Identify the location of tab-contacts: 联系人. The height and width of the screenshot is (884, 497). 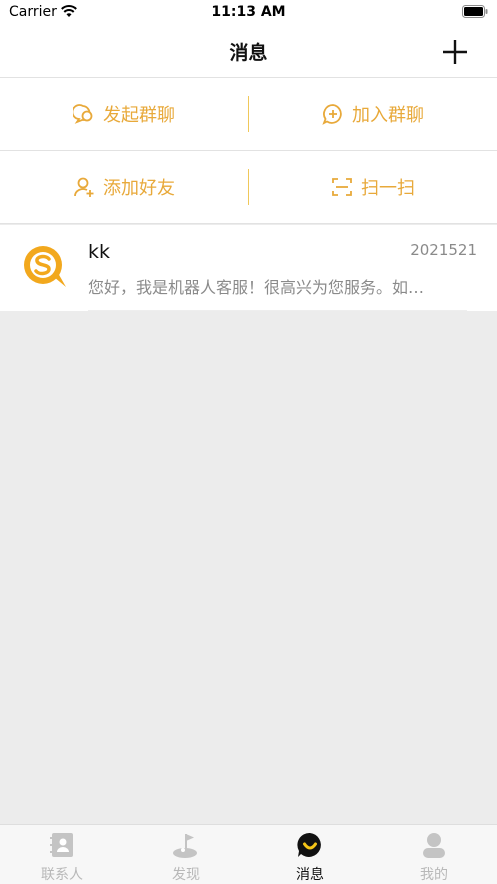
(62, 854).